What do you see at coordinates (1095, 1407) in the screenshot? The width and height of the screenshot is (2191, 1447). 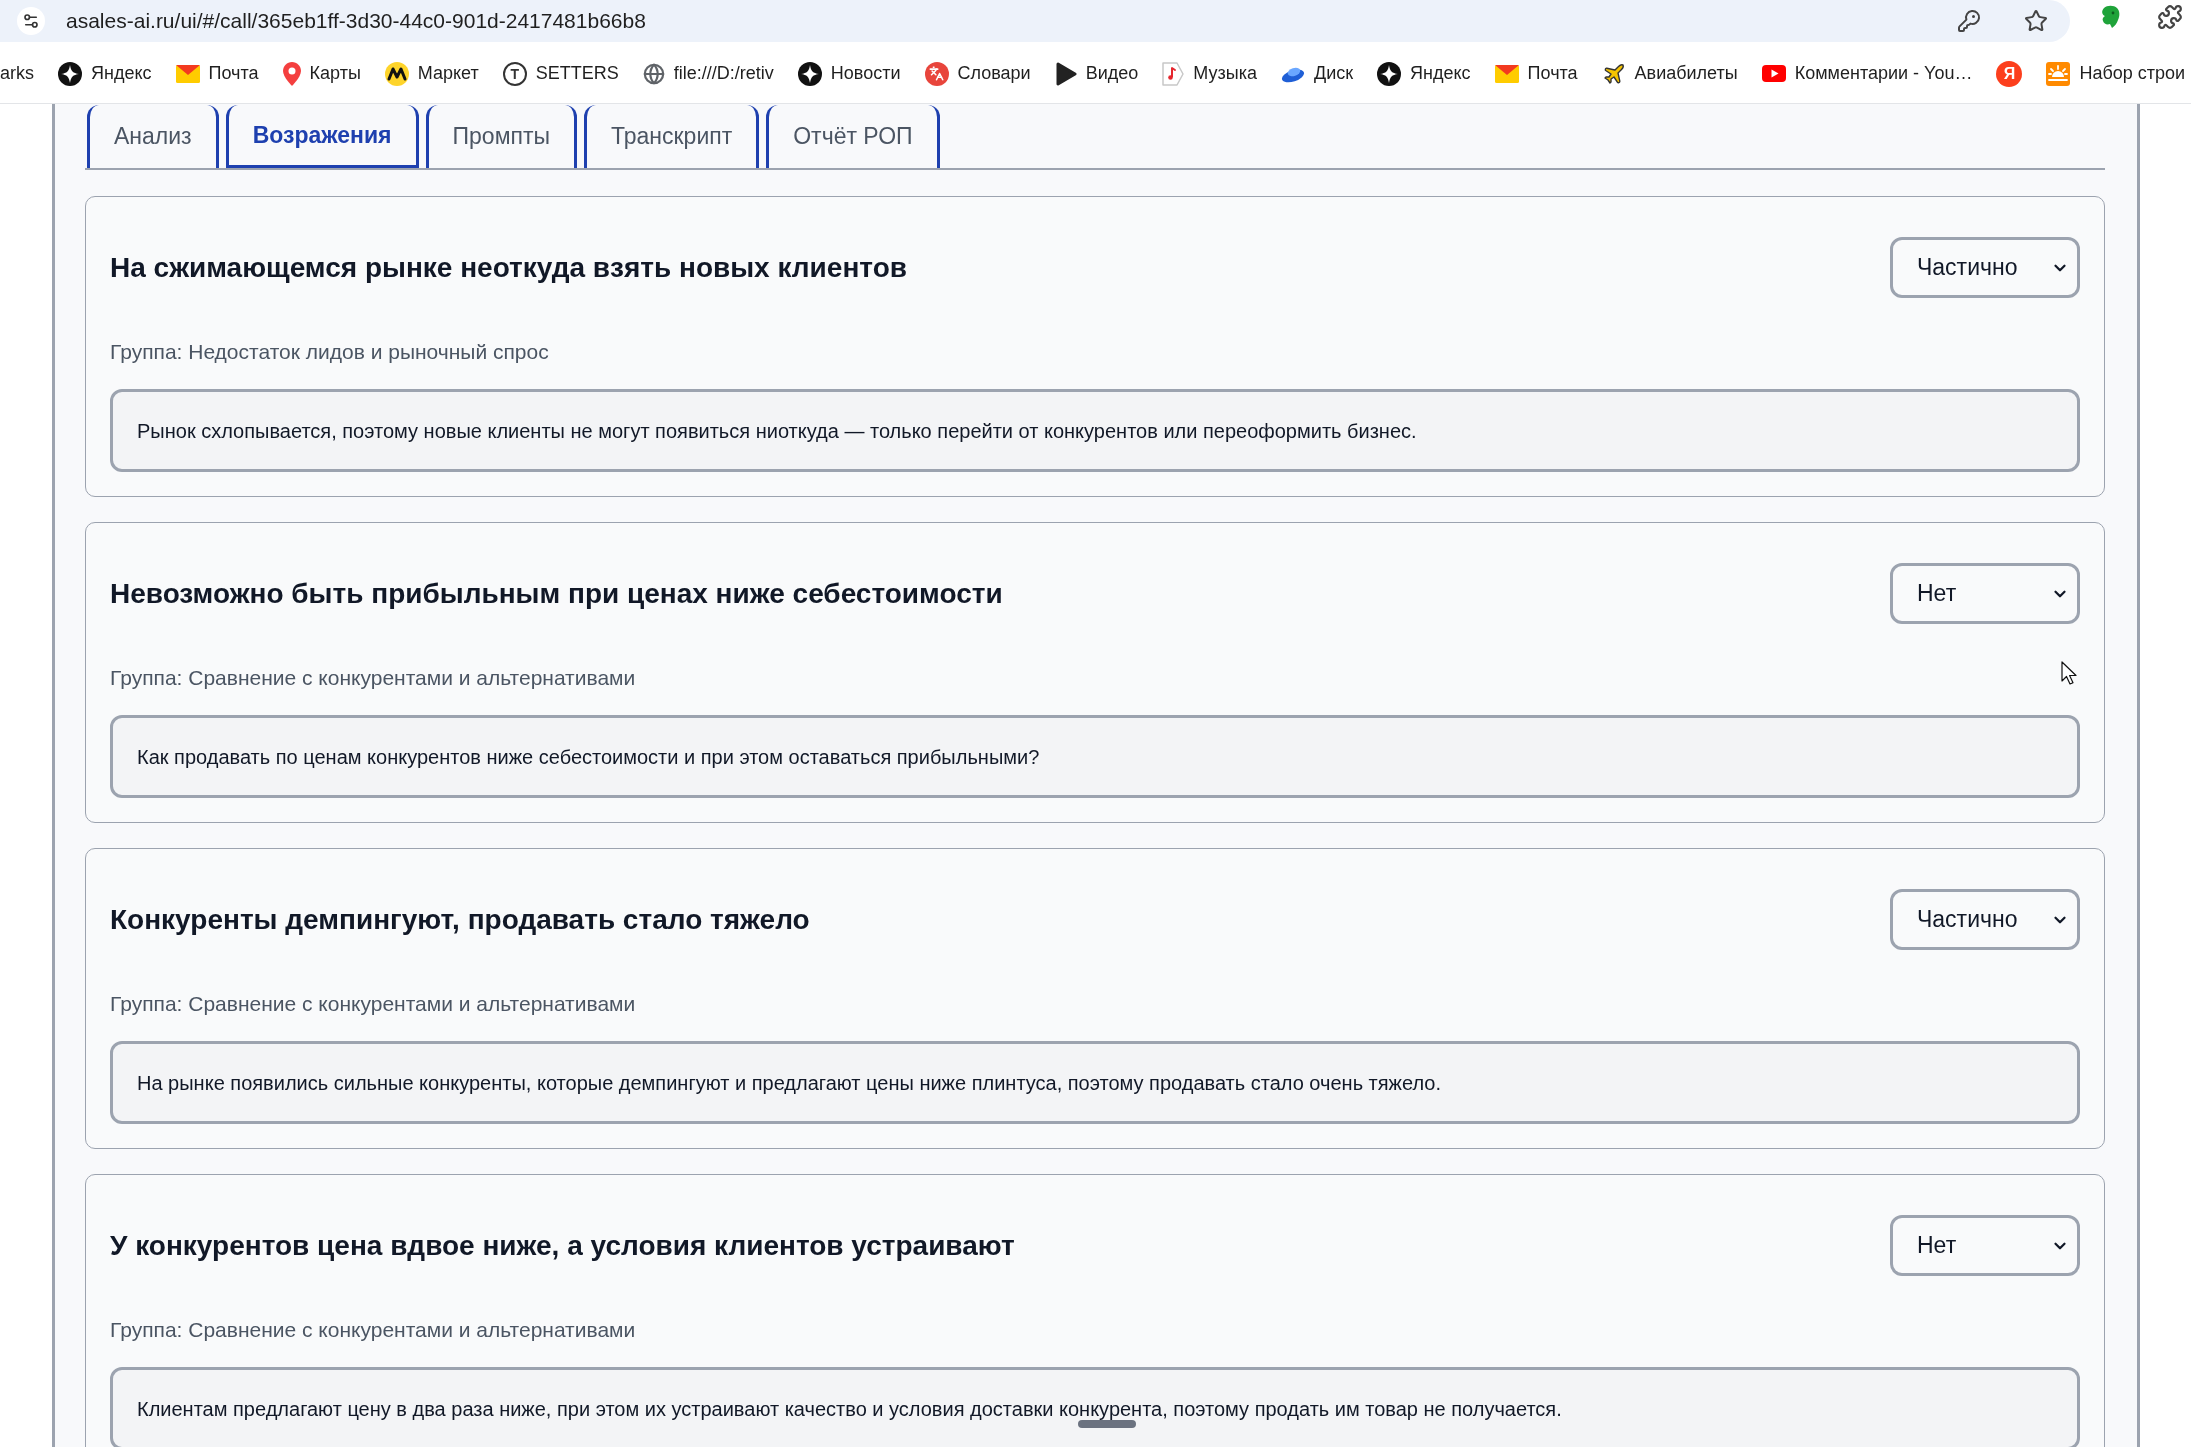 I see `objection-text-field: Клиентам предлагают цену в два раза ниже, при этом их устраивают качество и условия доставки конкурента, поэтому продать им товар не получается.` at bounding box center [1095, 1407].